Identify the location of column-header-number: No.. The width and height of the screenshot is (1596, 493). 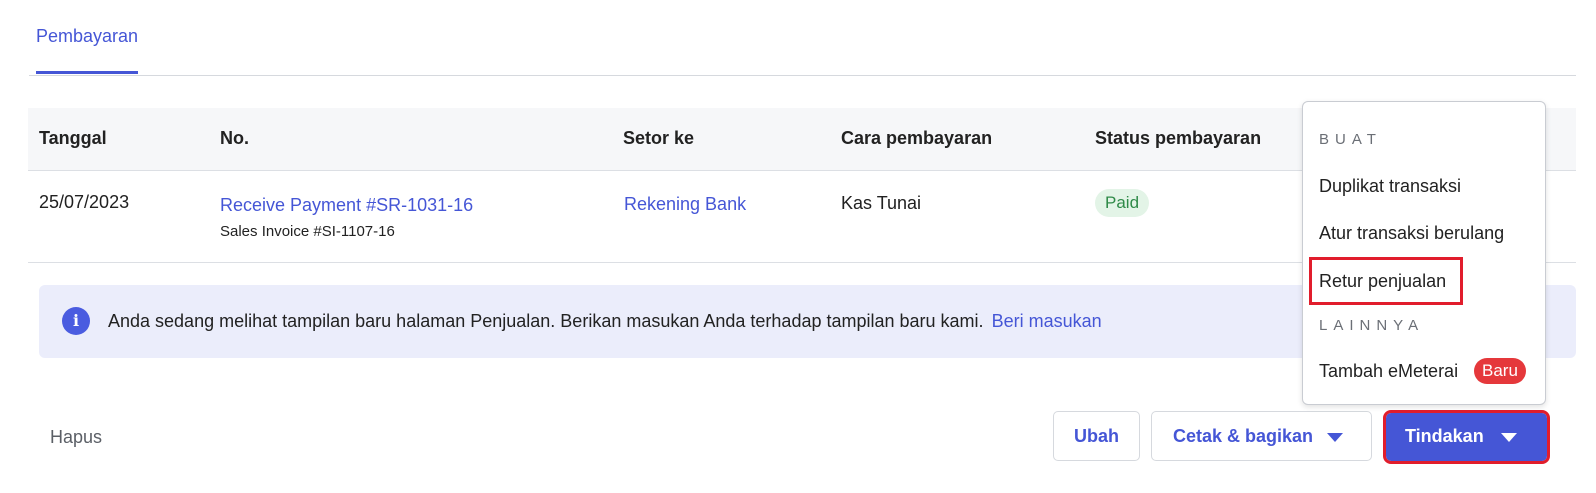
(234, 138).